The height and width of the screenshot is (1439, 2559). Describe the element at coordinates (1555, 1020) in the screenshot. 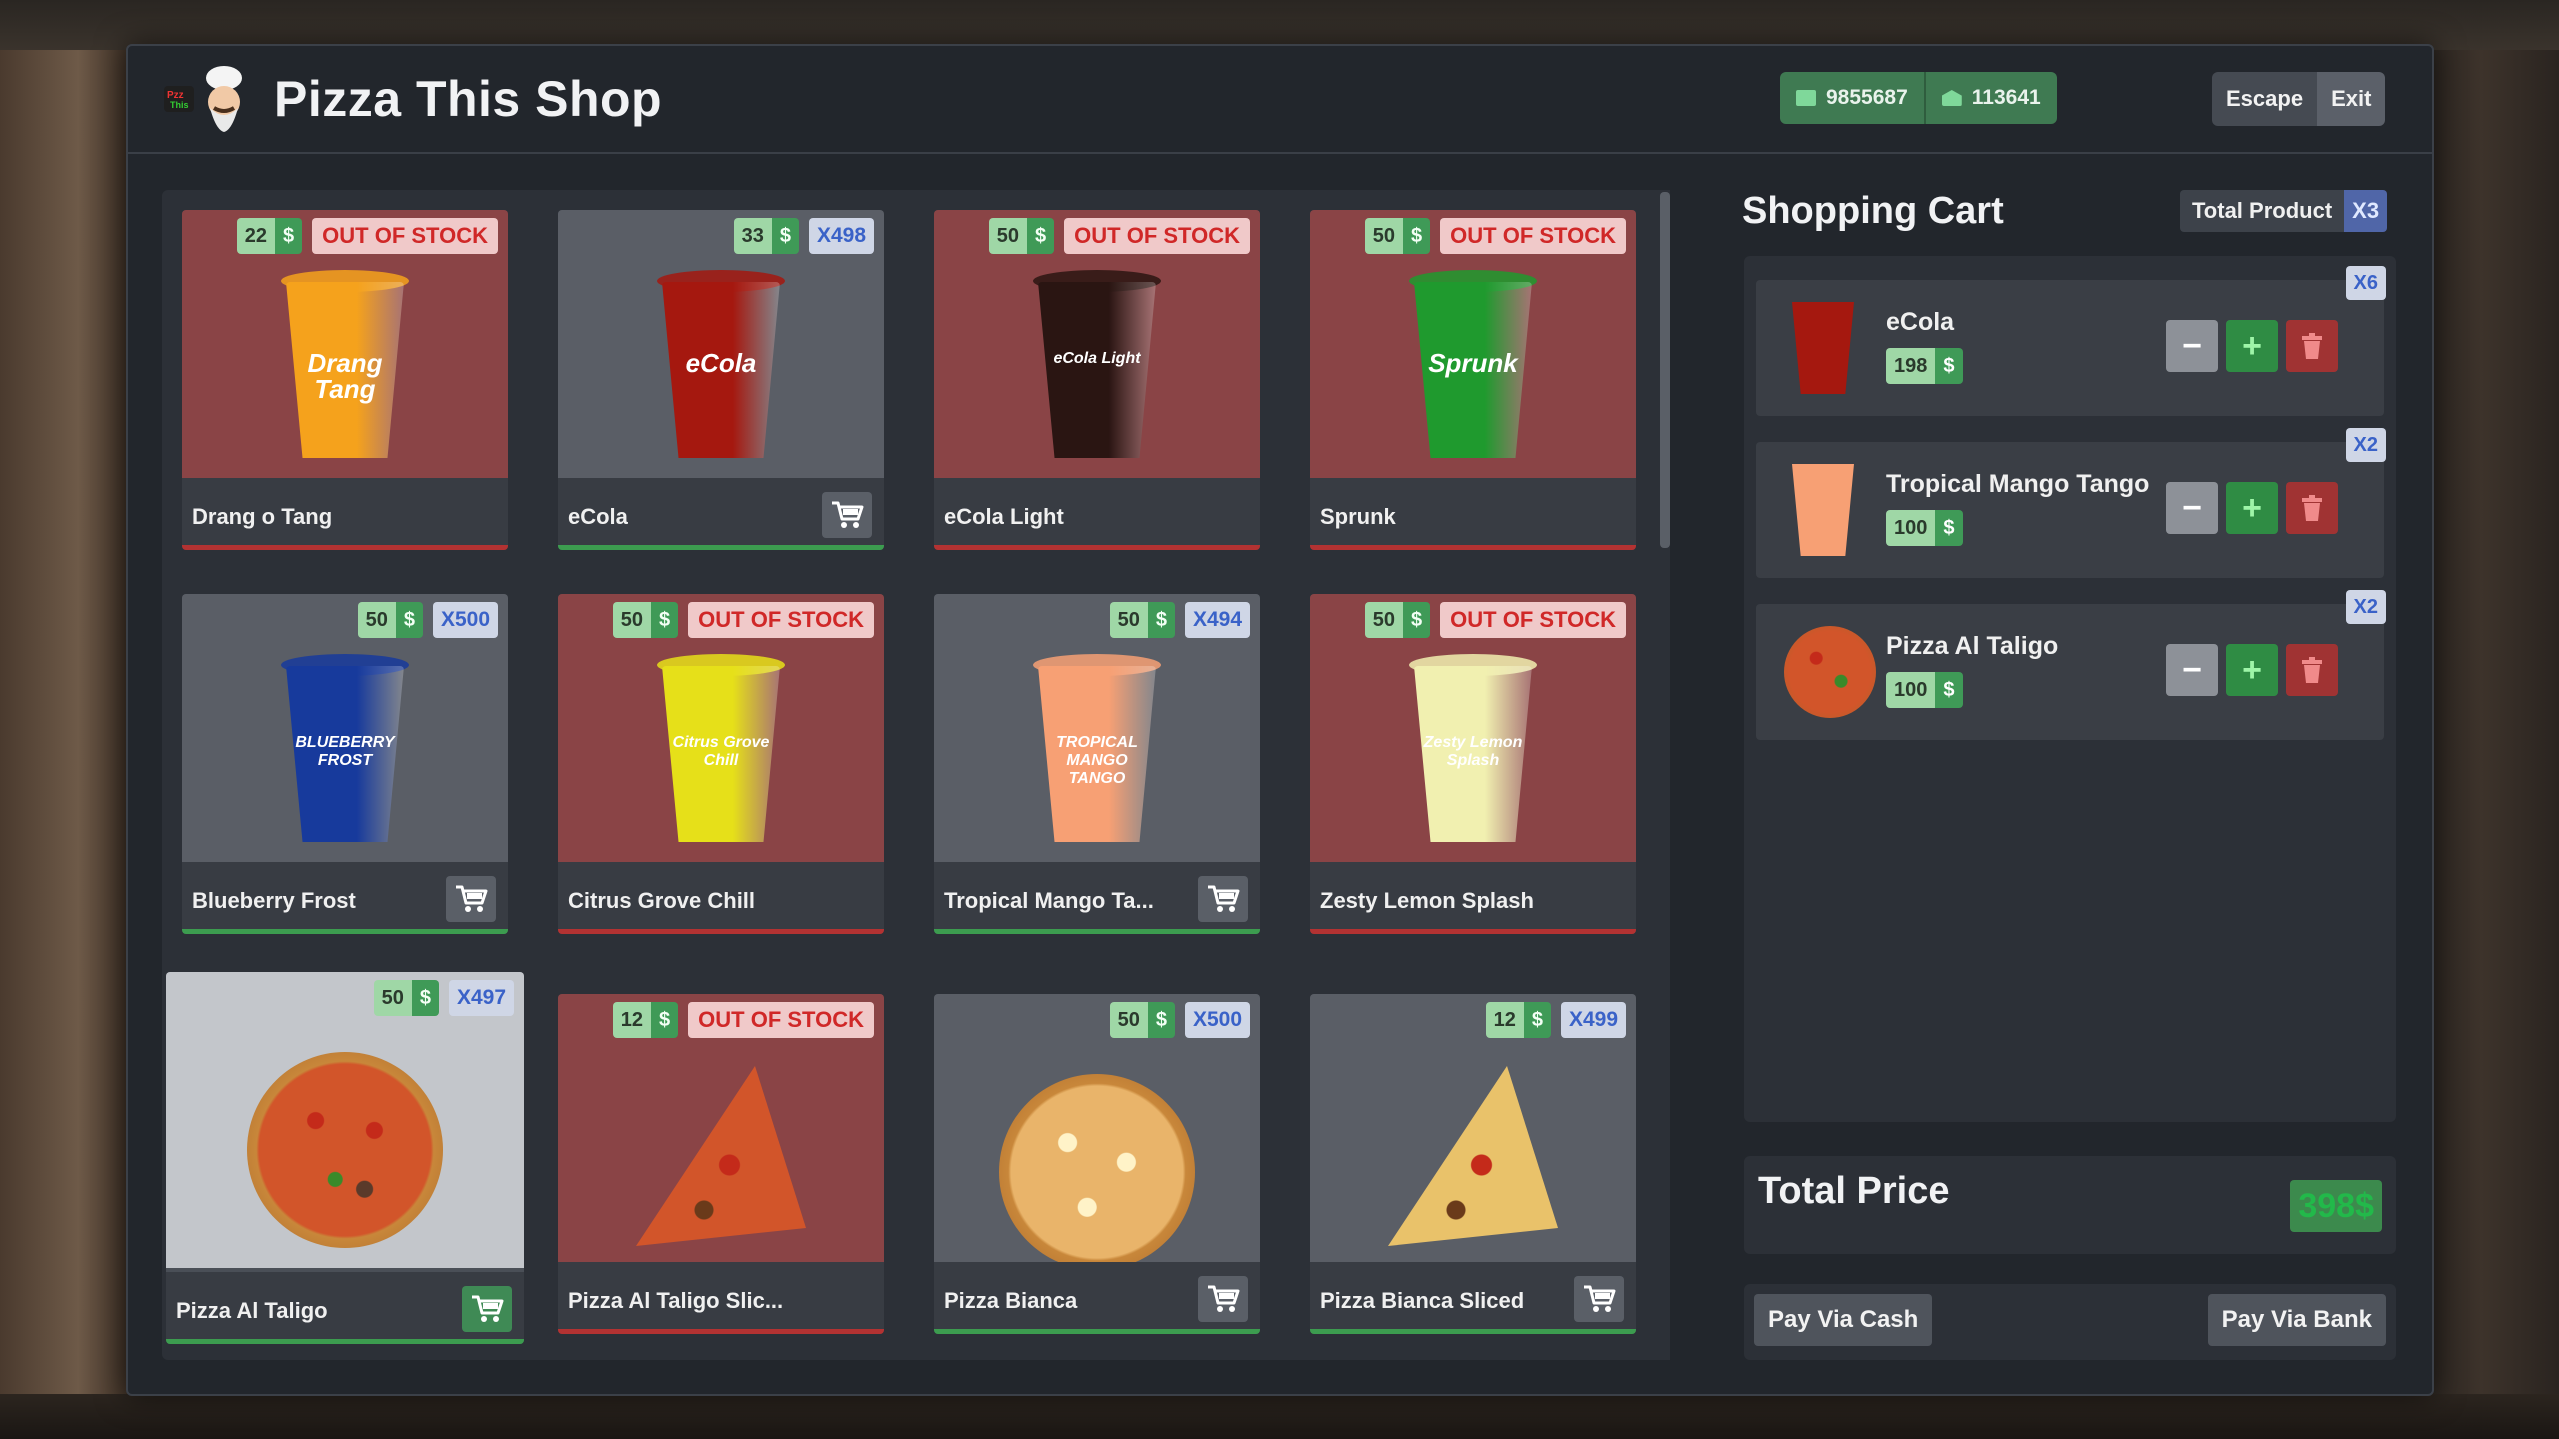

I see `product-badges: 12 $ X499` at that location.